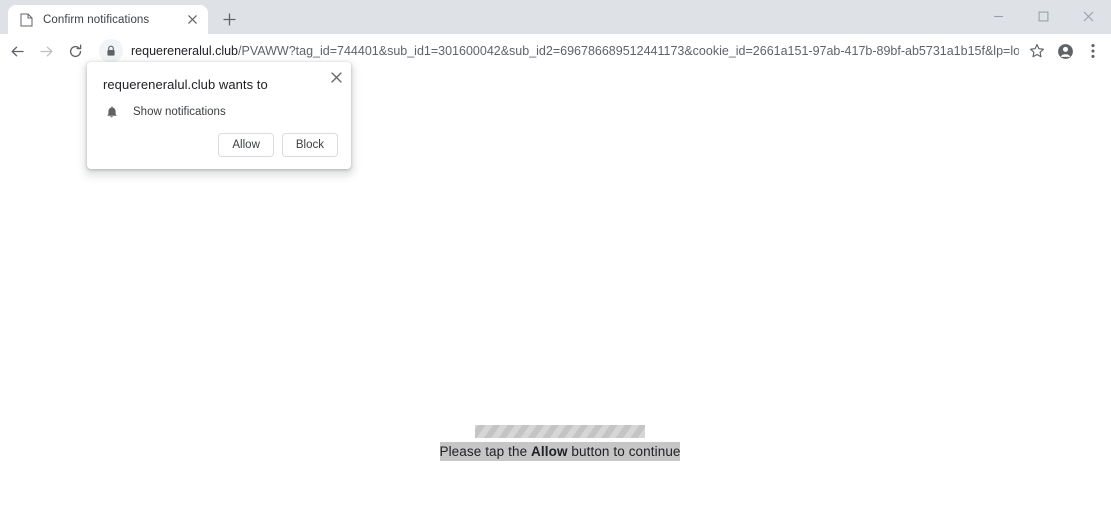 This screenshot has height=532, width=1111. Describe the element at coordinates (75, 51) in the screenshot. I see `reload-icon` at that location.